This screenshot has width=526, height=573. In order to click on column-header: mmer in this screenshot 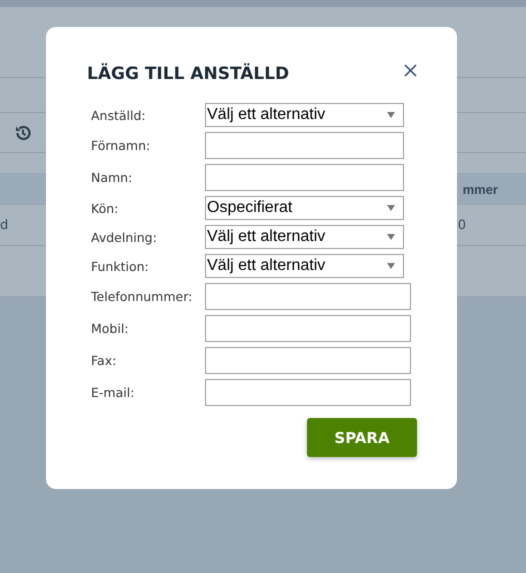, I will do `click(480, 189)`.